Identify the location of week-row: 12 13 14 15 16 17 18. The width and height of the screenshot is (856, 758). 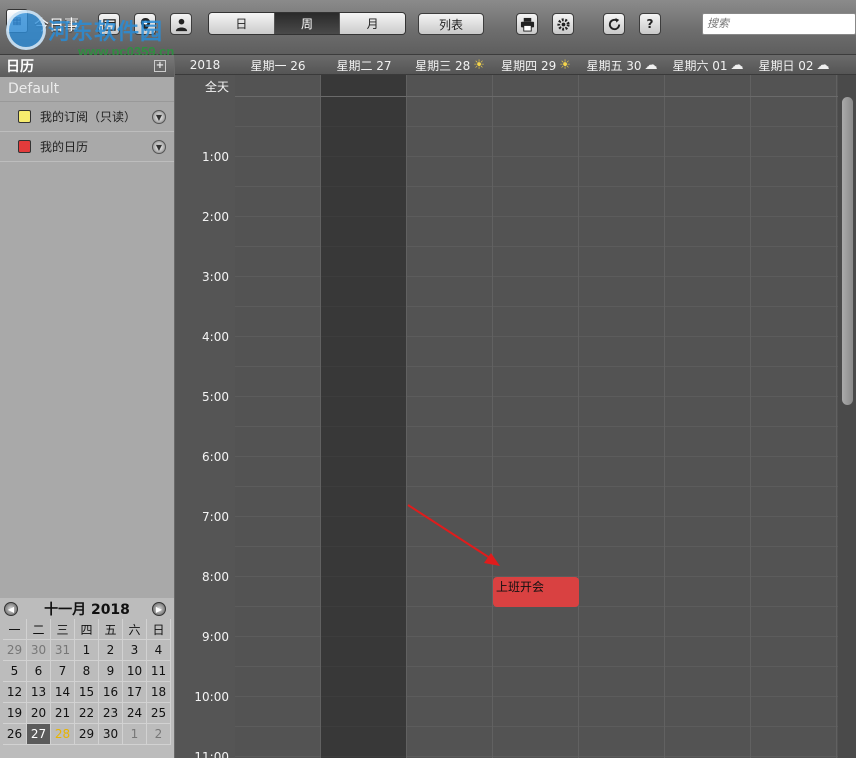
(87, 692).